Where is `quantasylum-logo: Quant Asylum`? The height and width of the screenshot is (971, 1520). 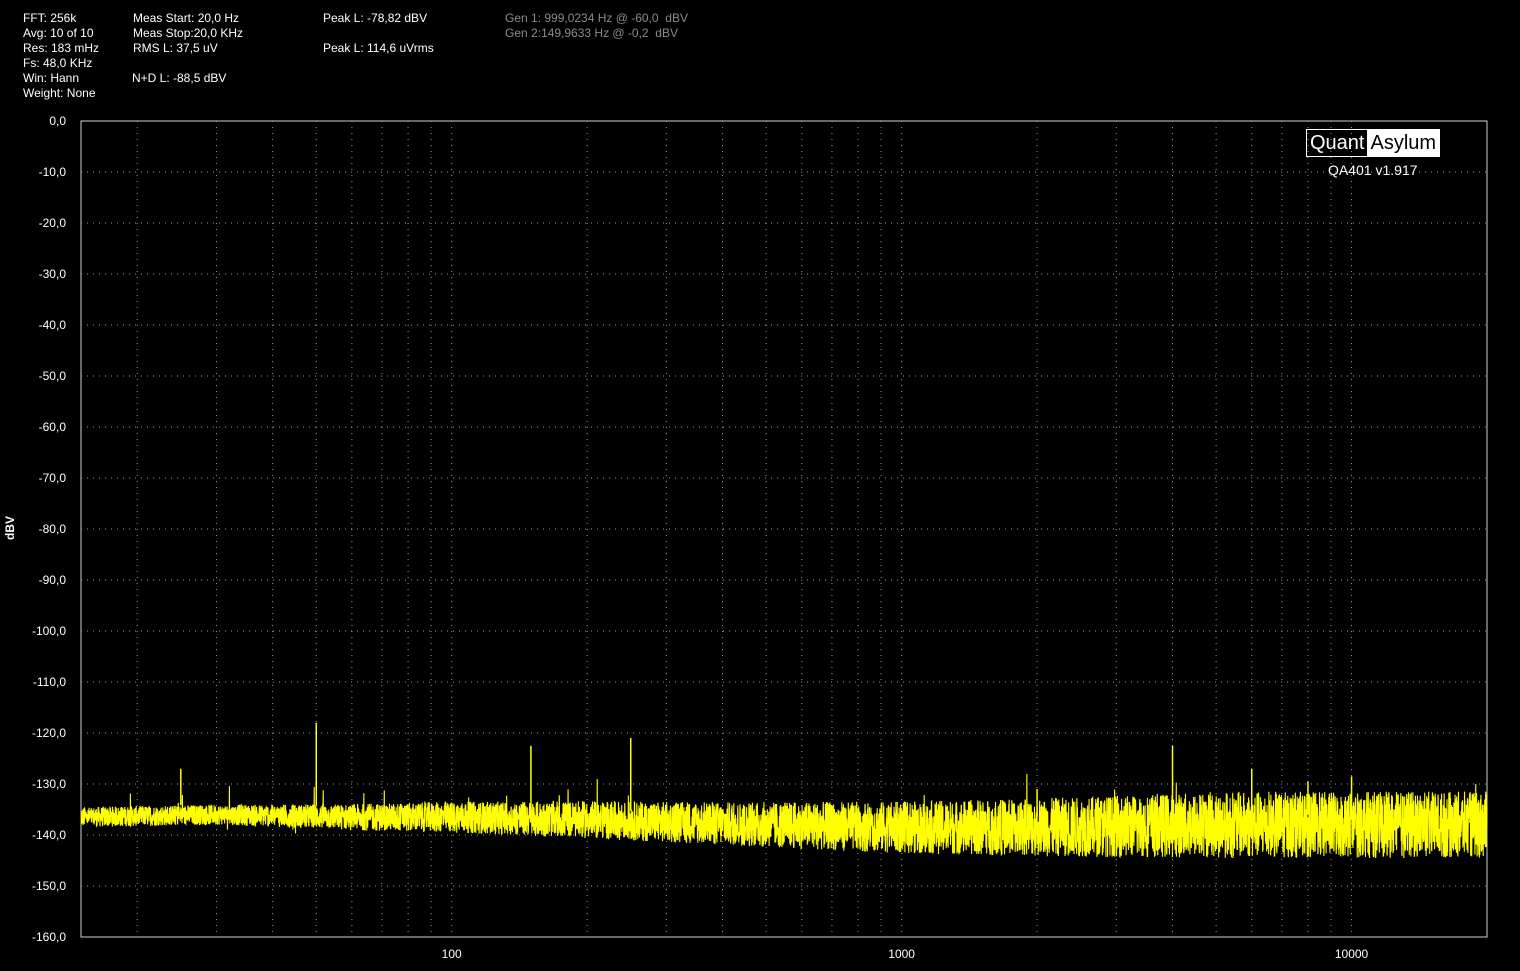
quantasylum-logo: Quant Asylum is located at coordinates (1373, 143).